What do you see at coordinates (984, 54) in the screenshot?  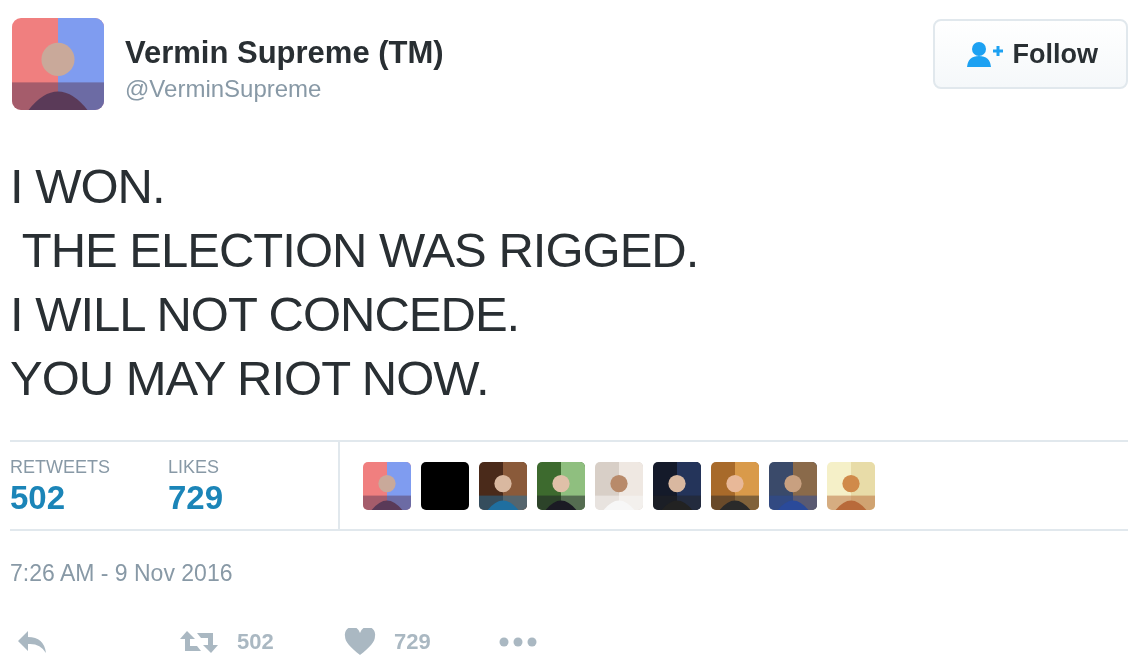 I see `add-user-icon` at bounding box center [984, 54].